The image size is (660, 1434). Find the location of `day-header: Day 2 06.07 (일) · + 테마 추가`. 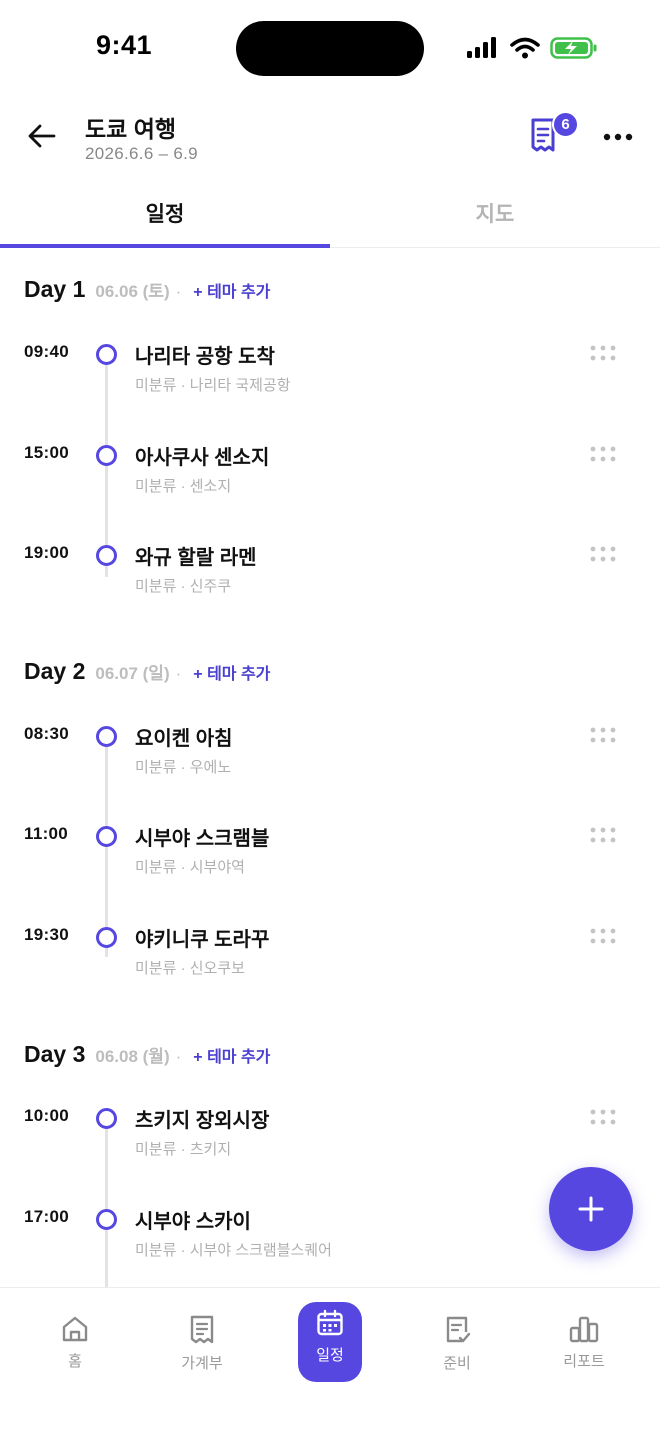

day-header: Day 2 06.07 (일) · + 테마 추가 is located at coordinates (147, 671).